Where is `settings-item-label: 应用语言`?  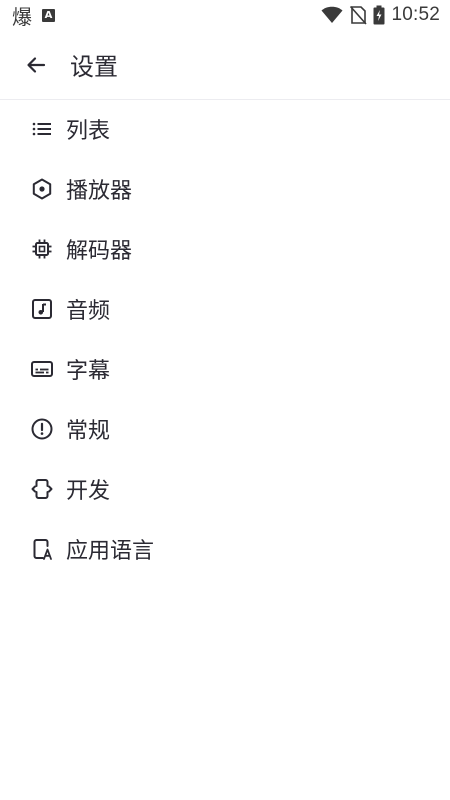
settings-item-label: 应用语言 is located at coordinates (110, 551).